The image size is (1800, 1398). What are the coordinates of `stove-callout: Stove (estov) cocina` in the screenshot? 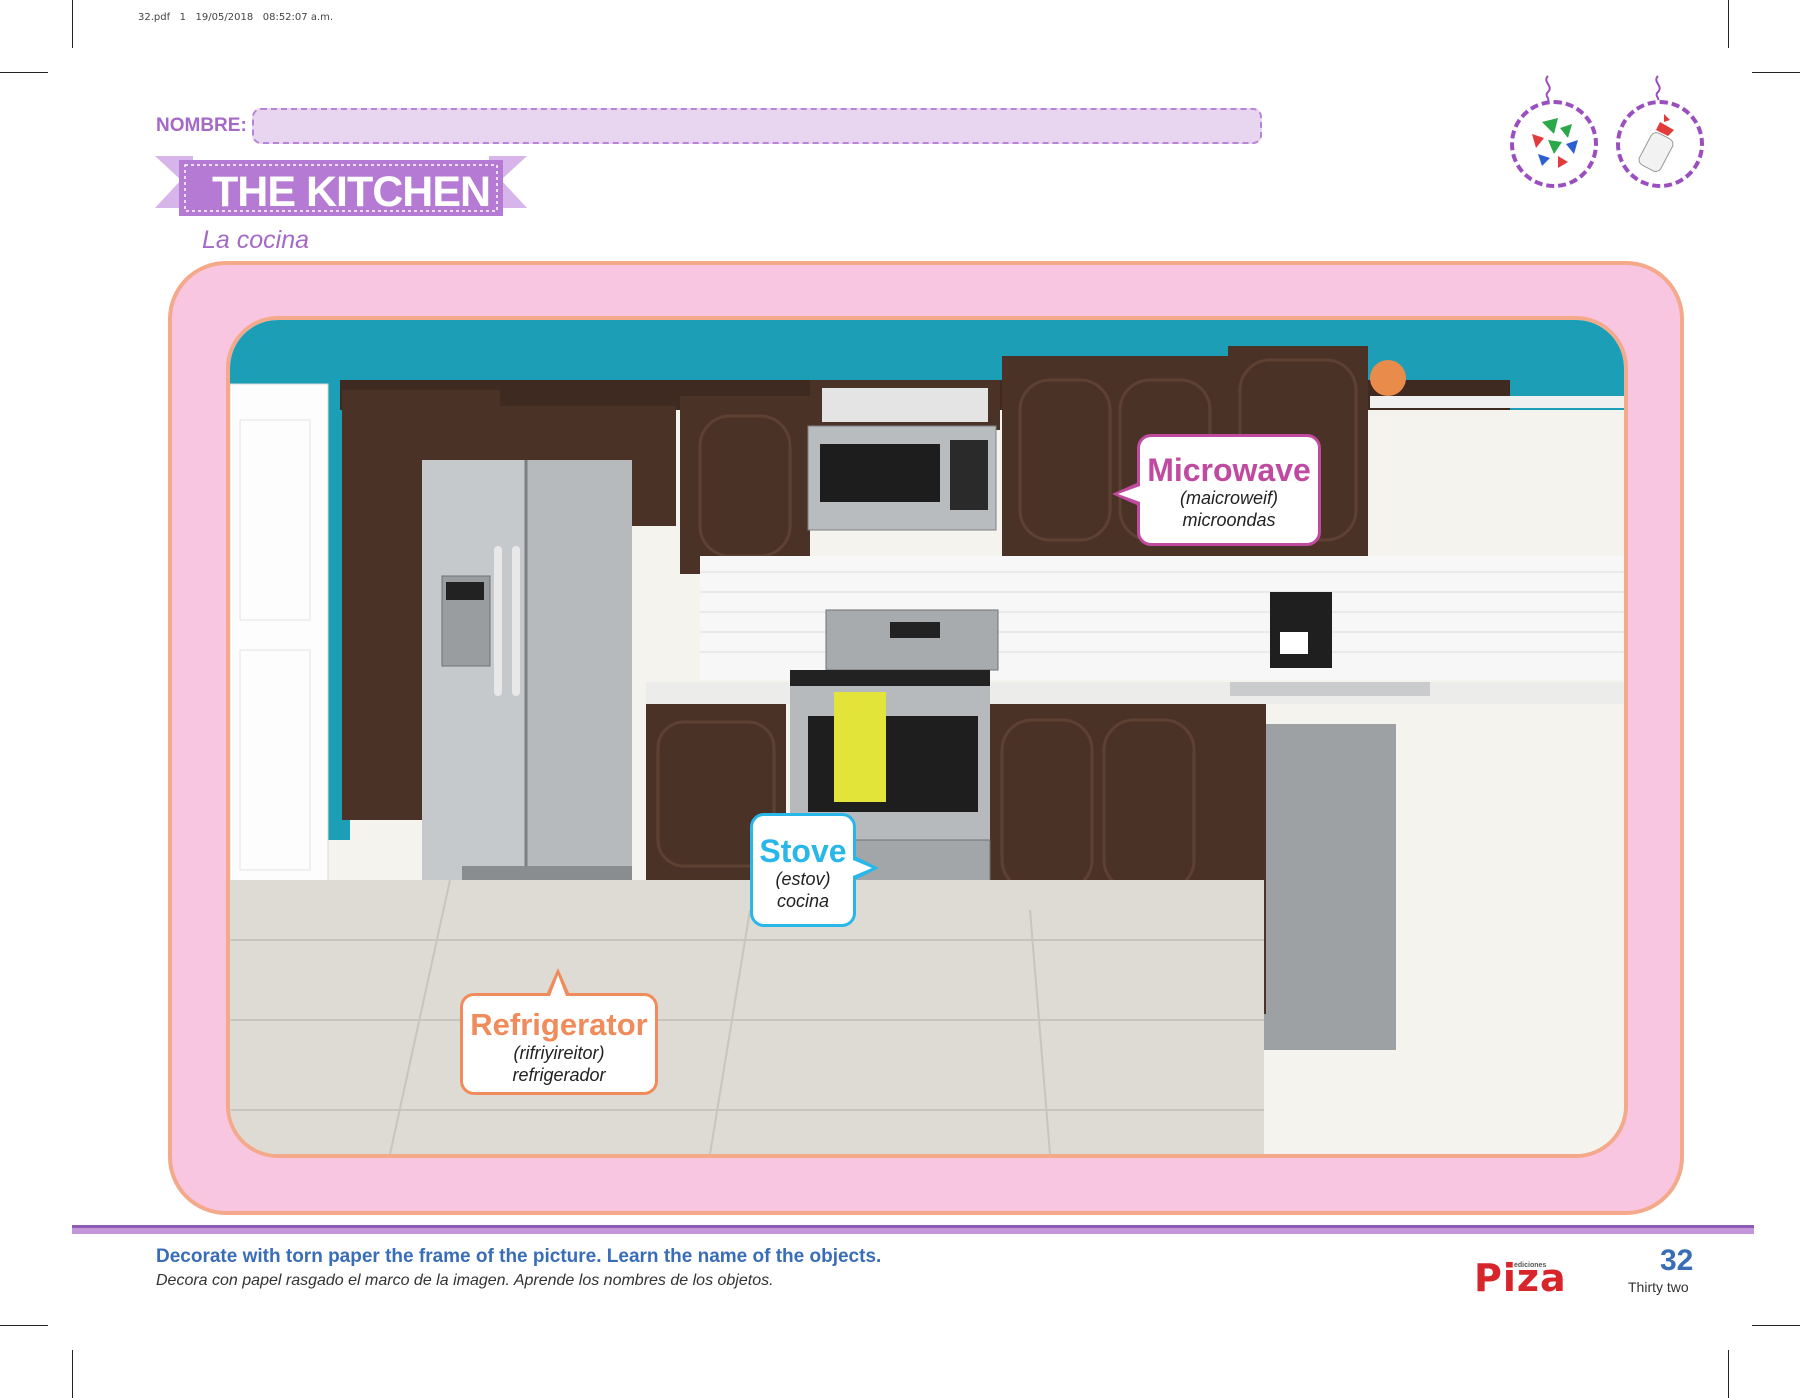 It's located at (803, 870).